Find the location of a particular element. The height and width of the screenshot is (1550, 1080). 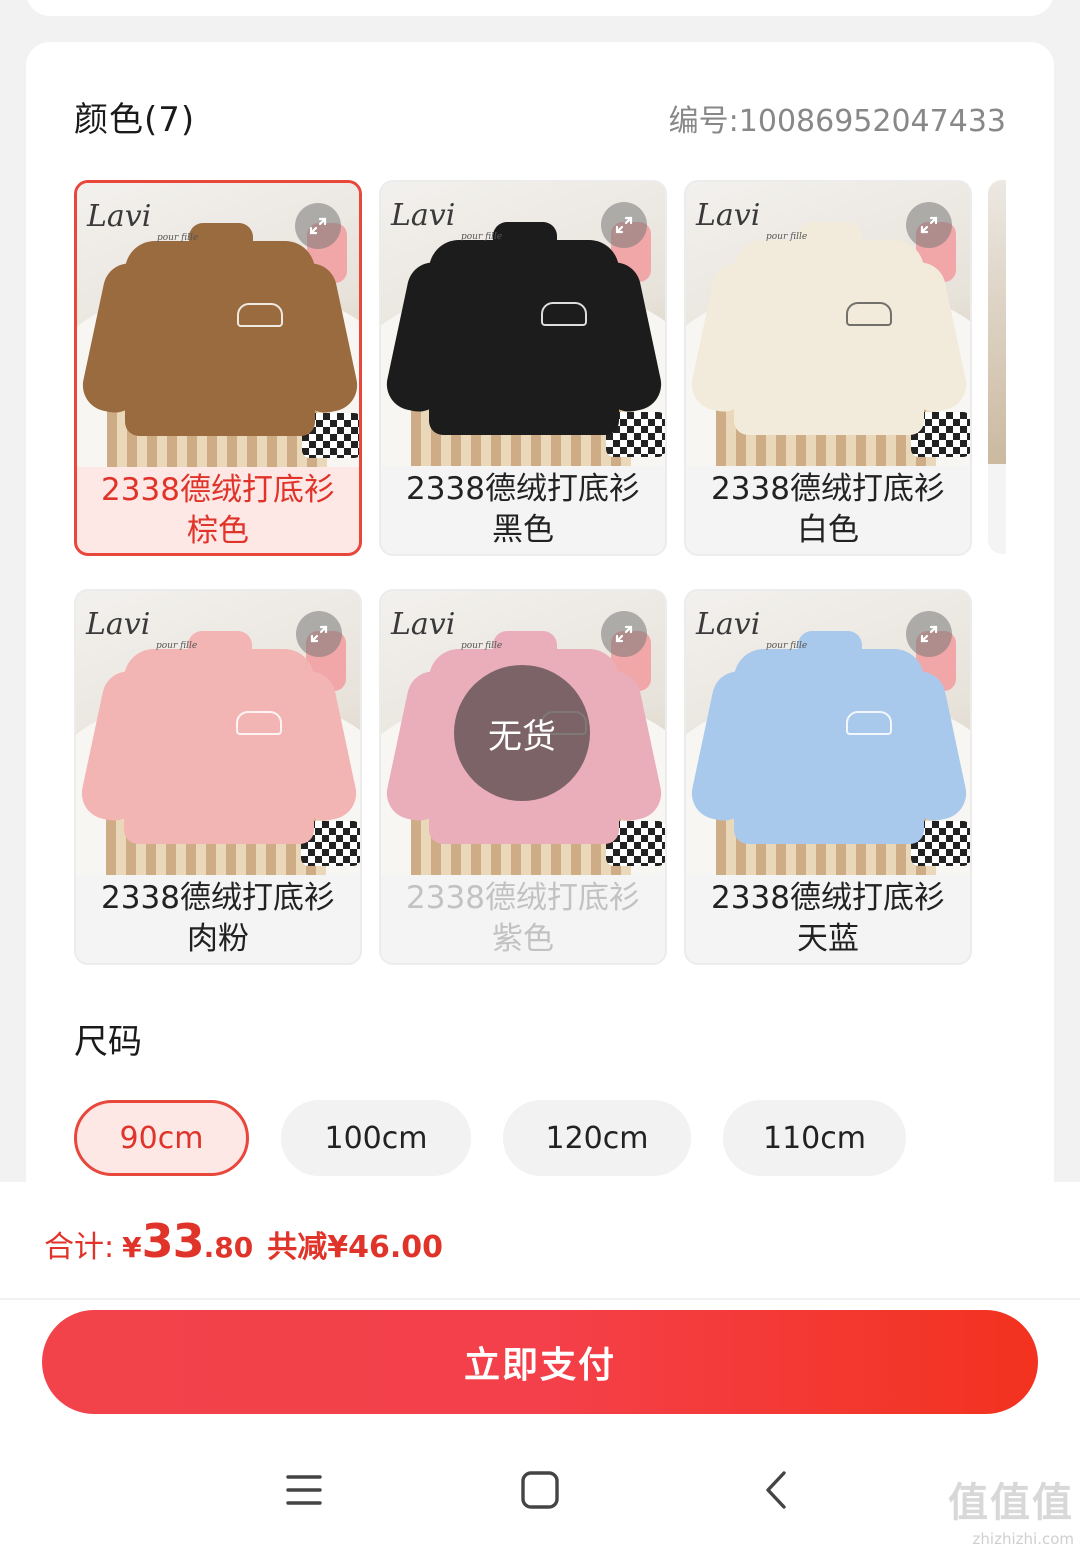

color-swatch-peek is located at coordinates (997, 367).